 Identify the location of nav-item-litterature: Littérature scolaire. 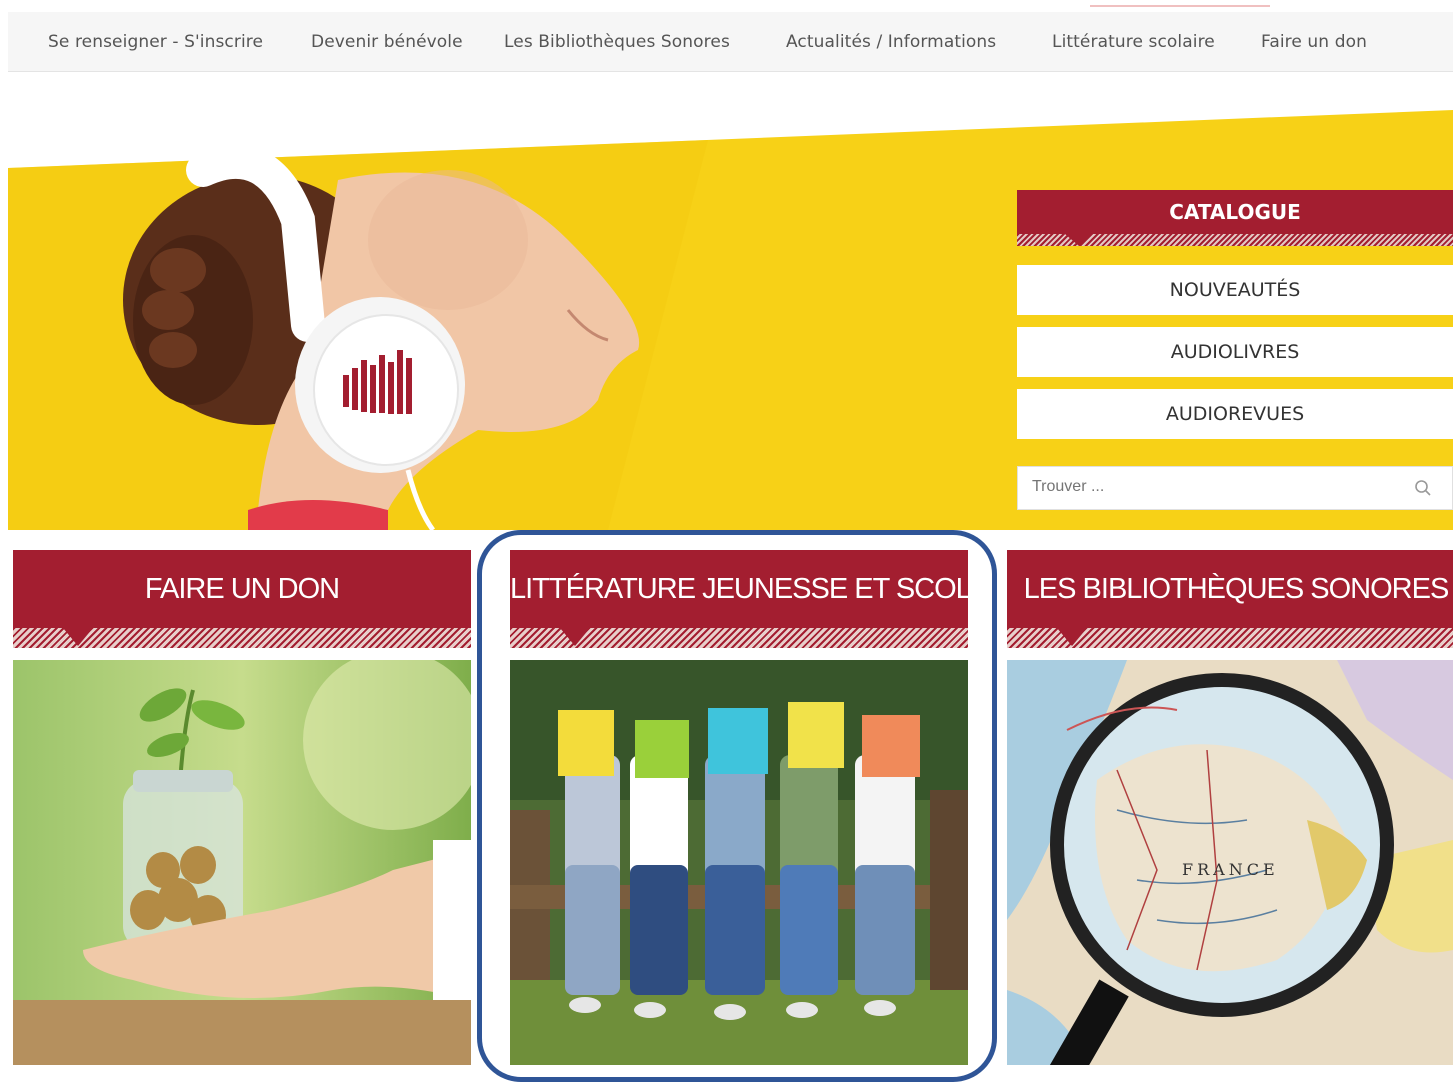
(1133, 42).